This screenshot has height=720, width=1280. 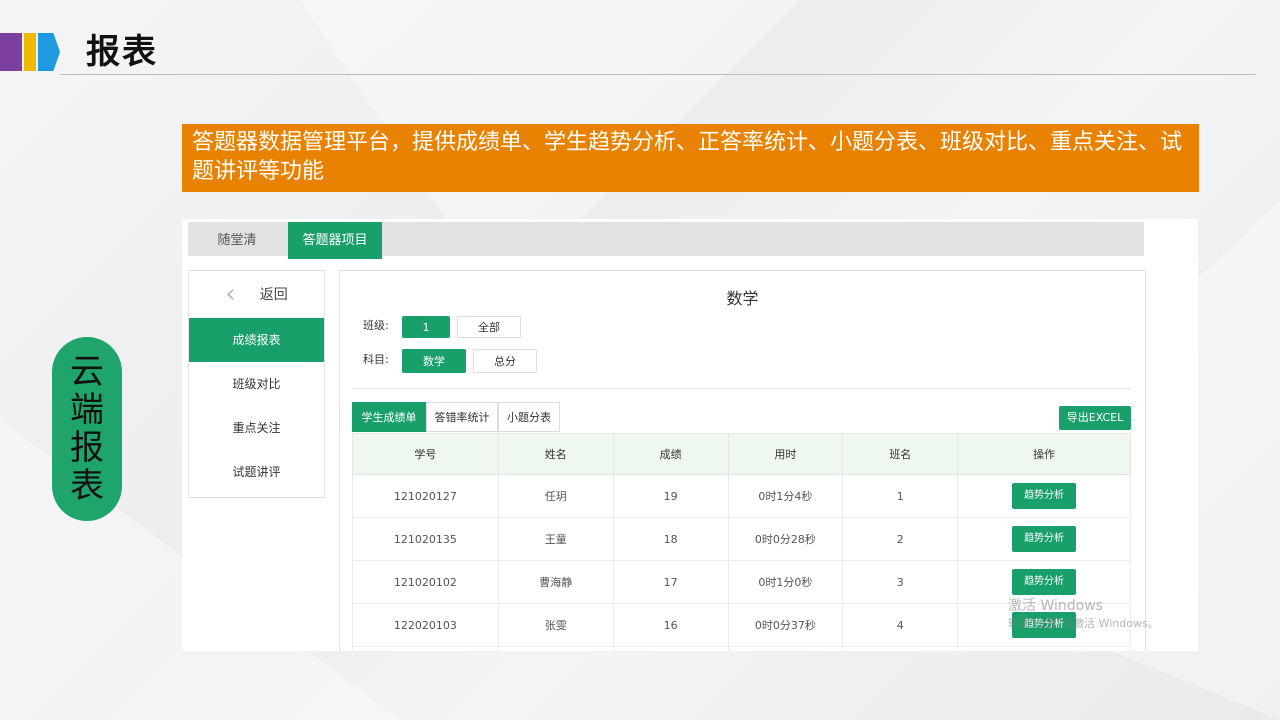 I want to click on class-option-all: 全部, so click(x=489, y=327).